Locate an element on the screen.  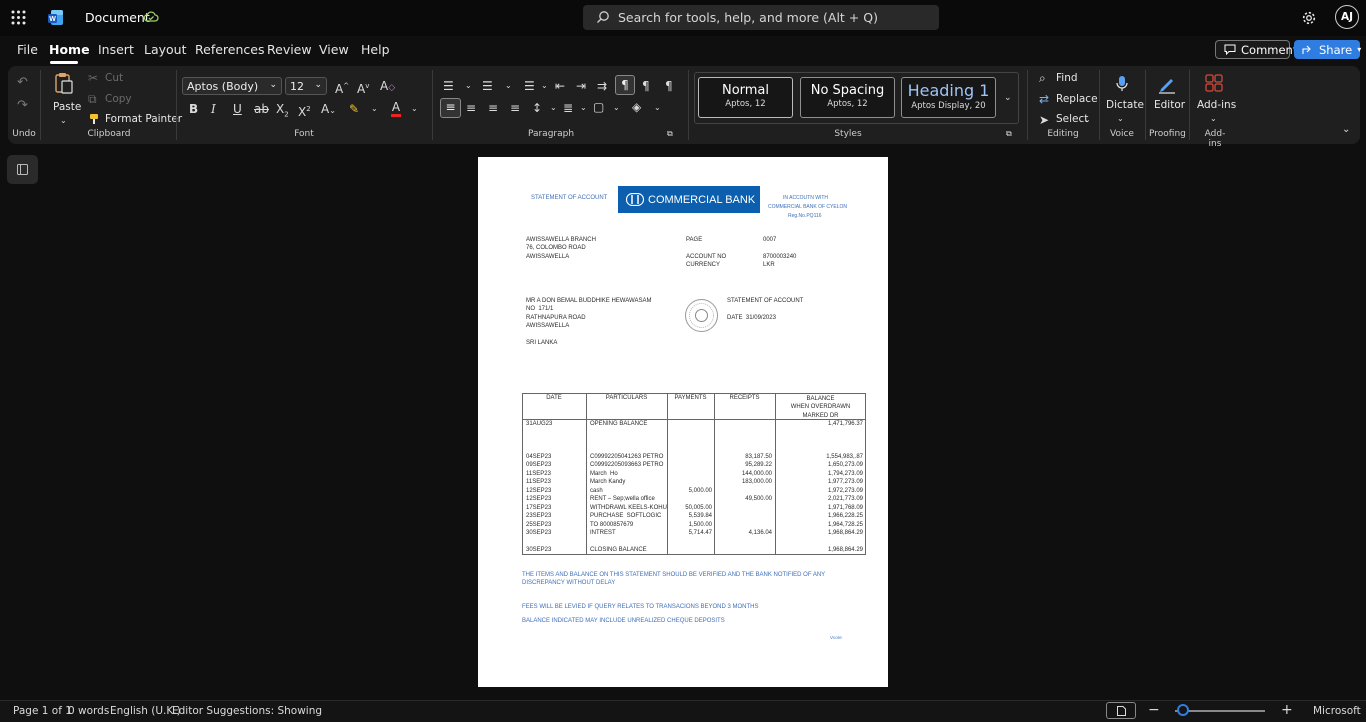
redo-icon: ↷ is located at coordinates (22, 106).